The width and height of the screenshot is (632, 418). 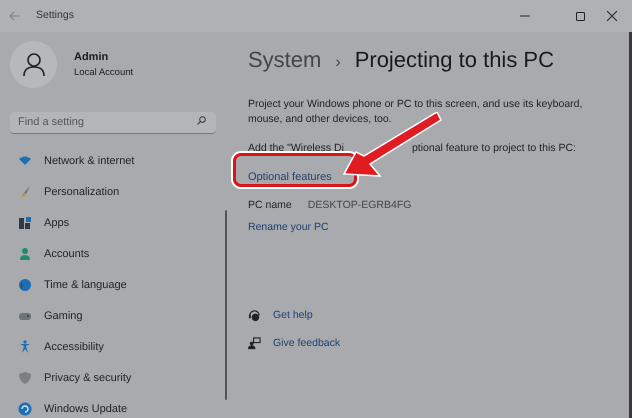 What do you see at coordinates (285, 59) in the screenshot?
I see `breadcrumb-parent: System` at bounding box center [285, 59].